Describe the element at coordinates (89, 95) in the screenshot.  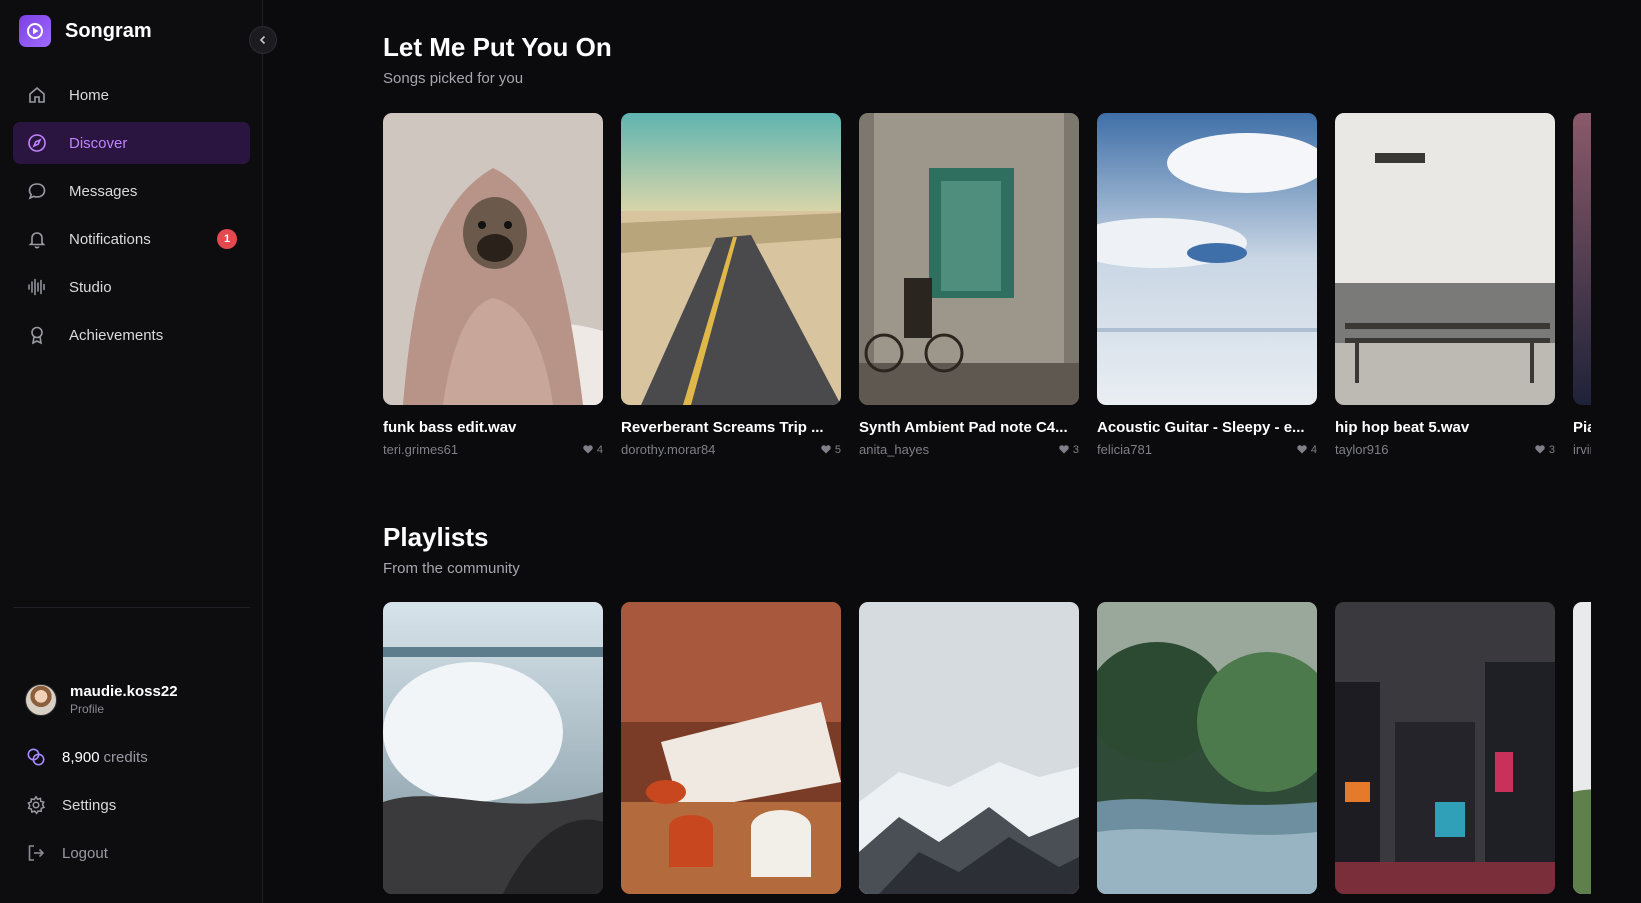
I see `sidebar-item-label: Home` at that location.